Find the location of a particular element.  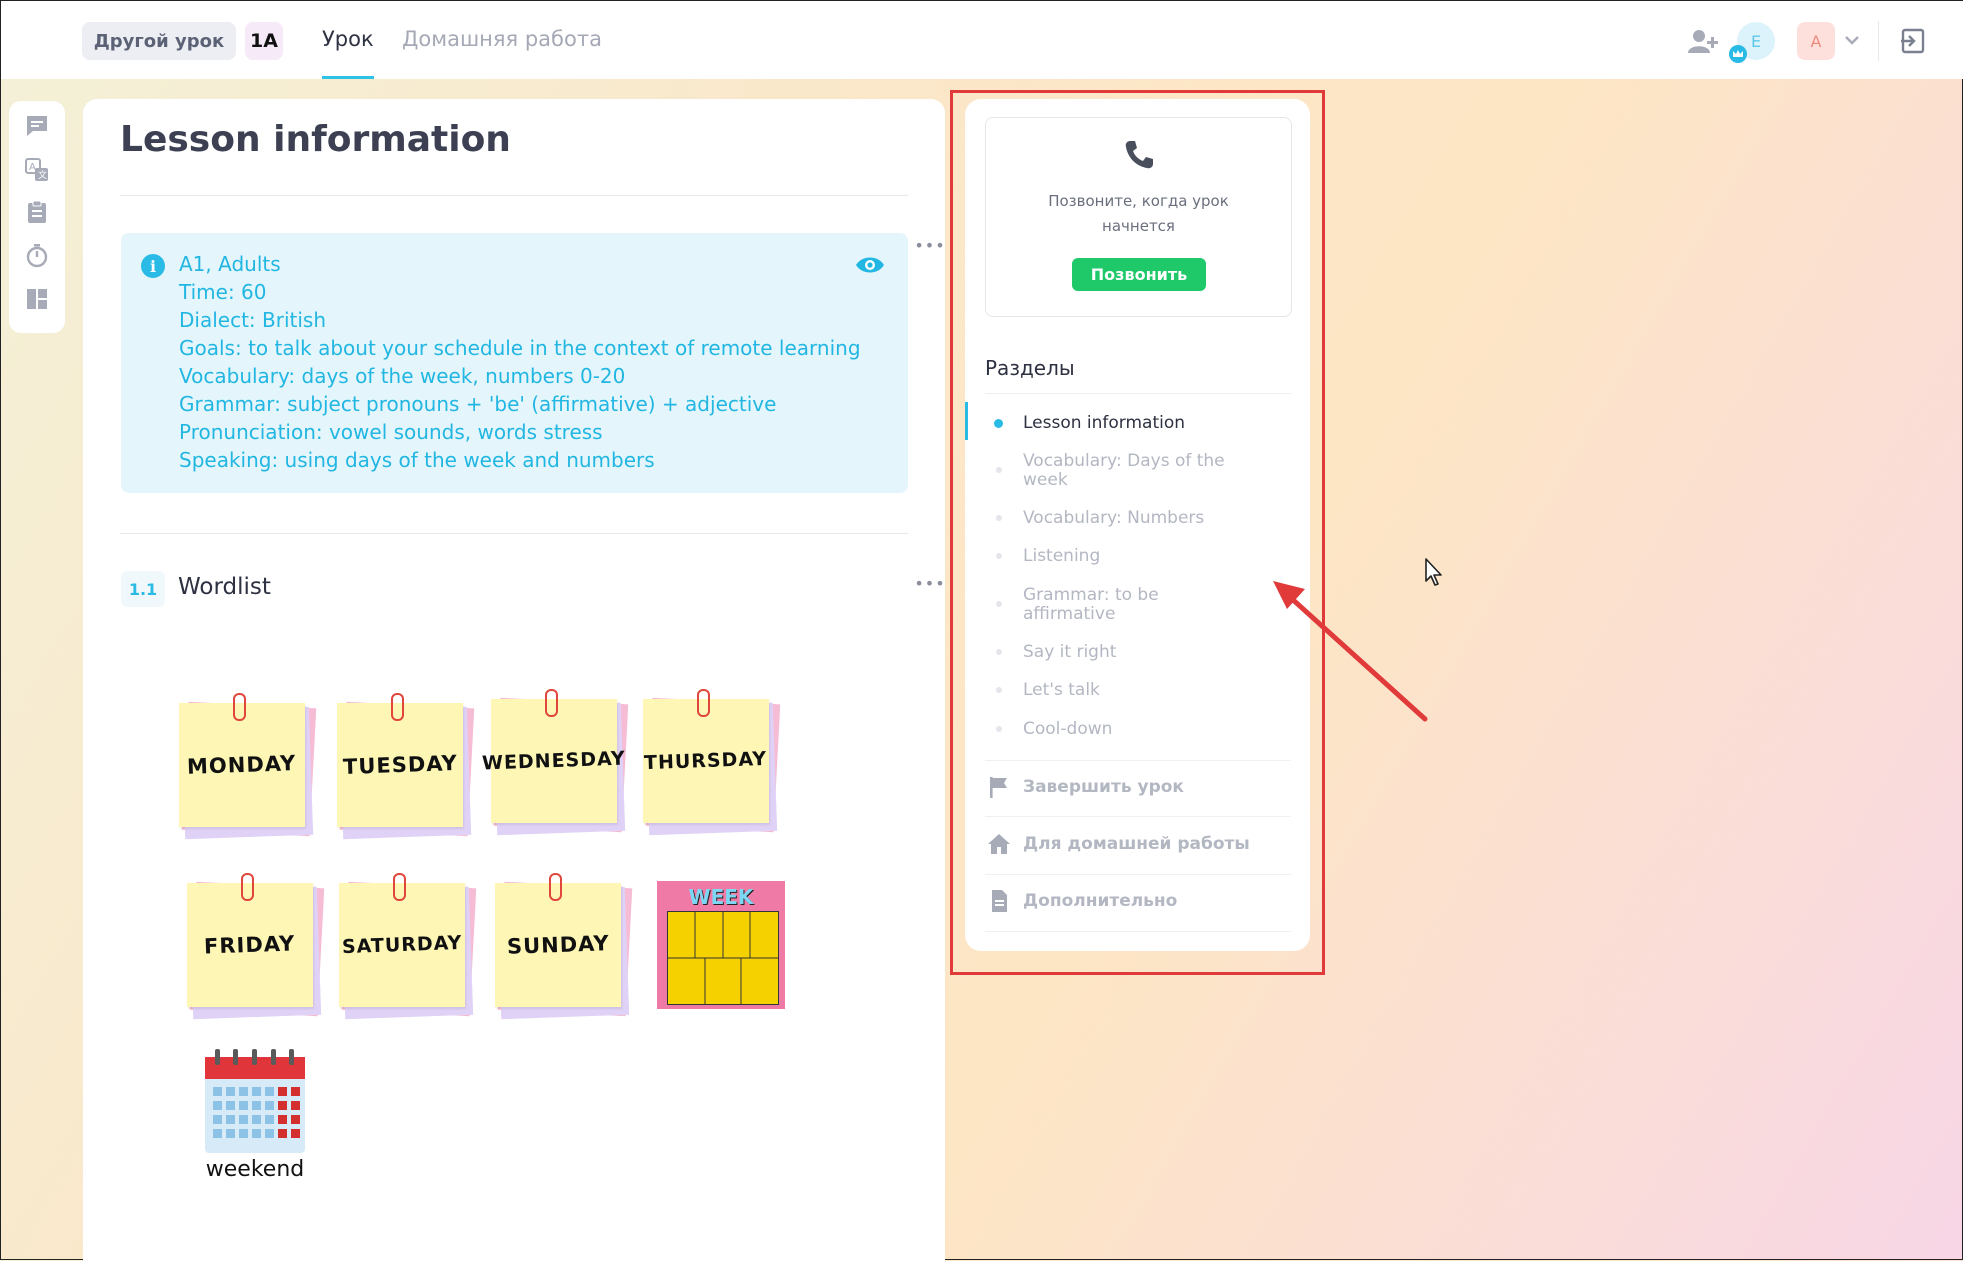

mouse-cursor-icon is located at coordinates (1433, 572).